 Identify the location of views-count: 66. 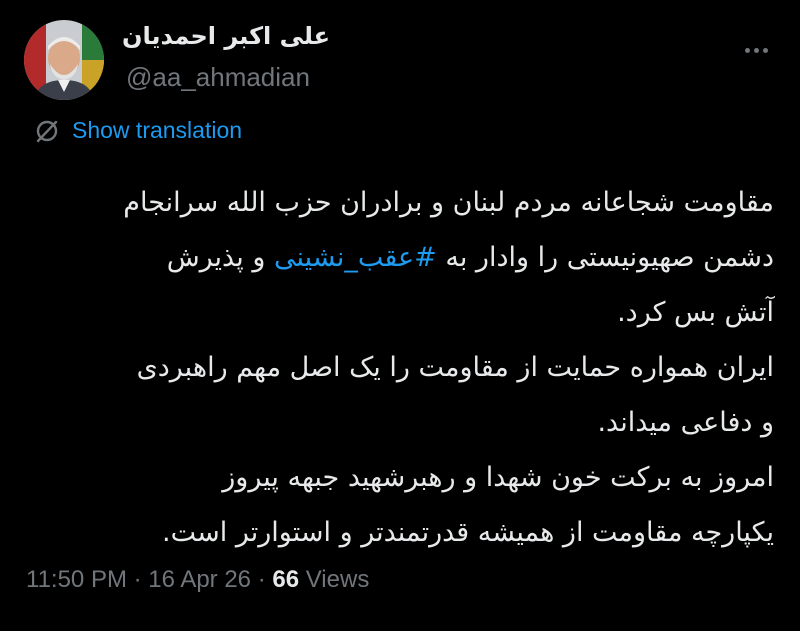
(286, 579).